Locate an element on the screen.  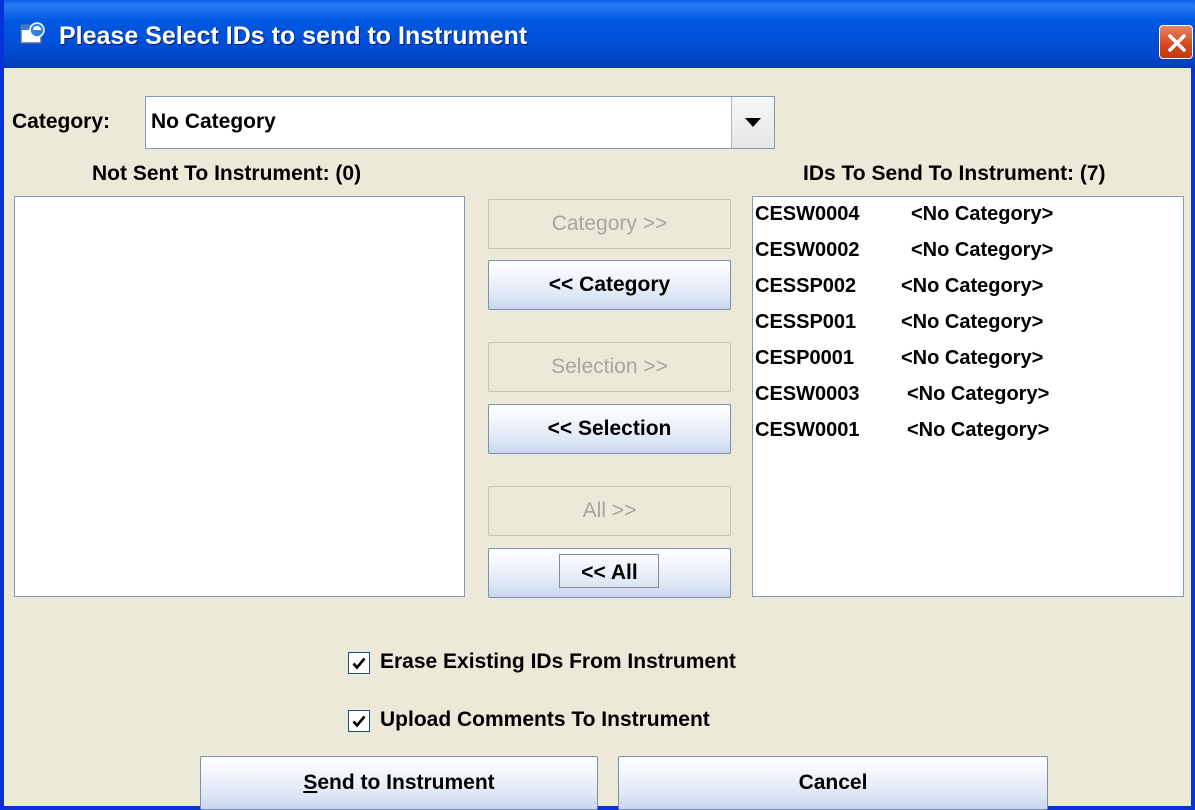
category-move-right-button: Category >> is located at coordinates (609, 224).